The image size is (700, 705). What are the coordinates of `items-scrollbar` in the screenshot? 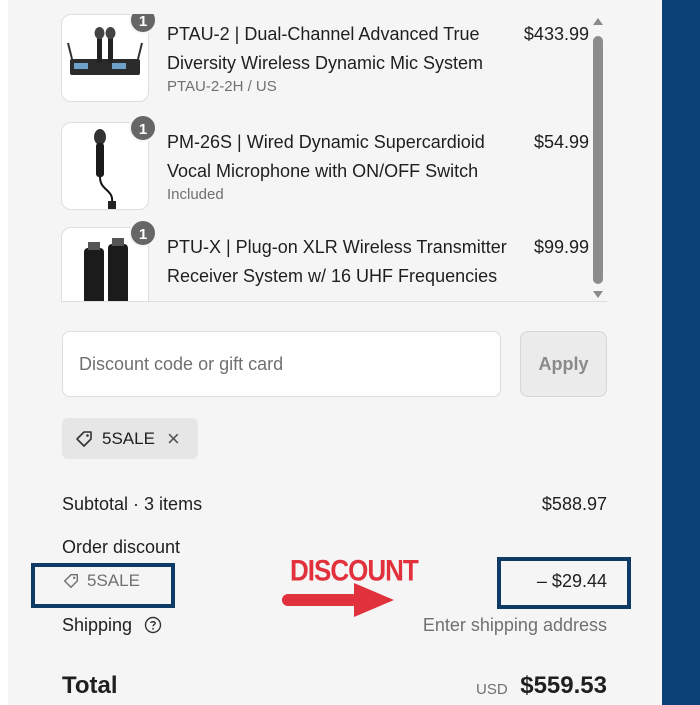 It's located at (598, 158).